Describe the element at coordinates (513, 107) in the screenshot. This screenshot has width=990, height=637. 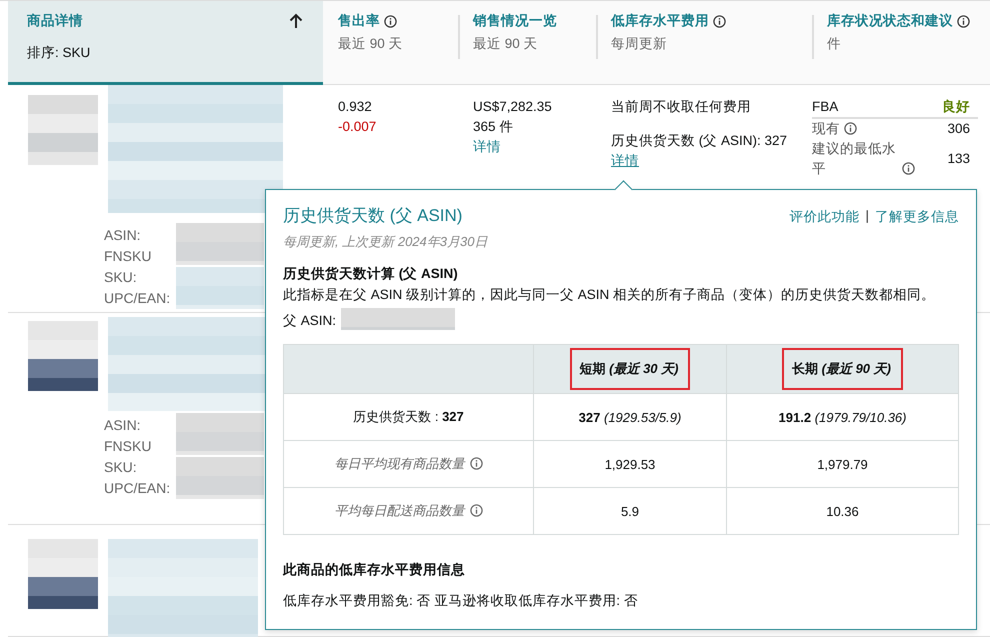
I see `sales-amount: US$7,282.35` at that location.